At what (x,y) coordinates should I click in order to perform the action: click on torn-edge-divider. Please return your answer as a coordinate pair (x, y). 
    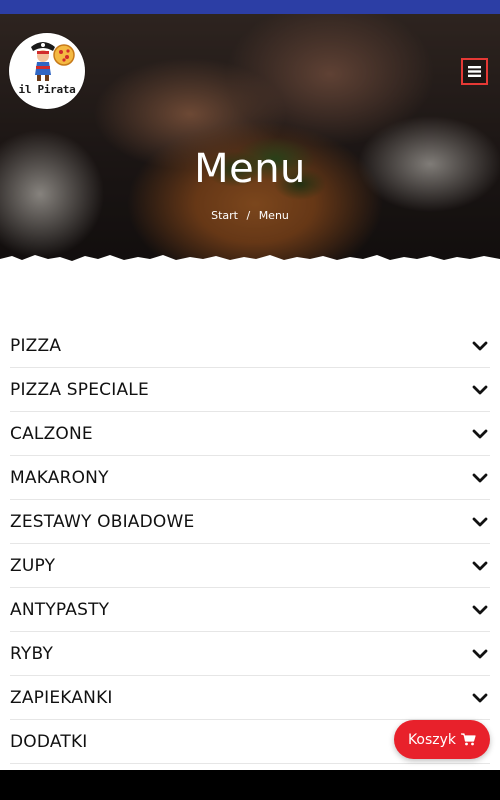
    Looking at the image, I should click on (250, 259).